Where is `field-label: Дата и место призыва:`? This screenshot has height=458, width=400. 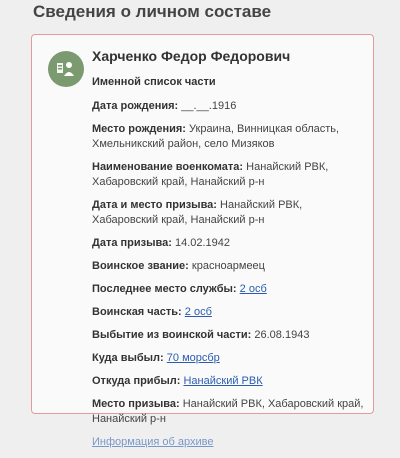 field-label: Дата и место призыва: is located at coordinates (154, 205).